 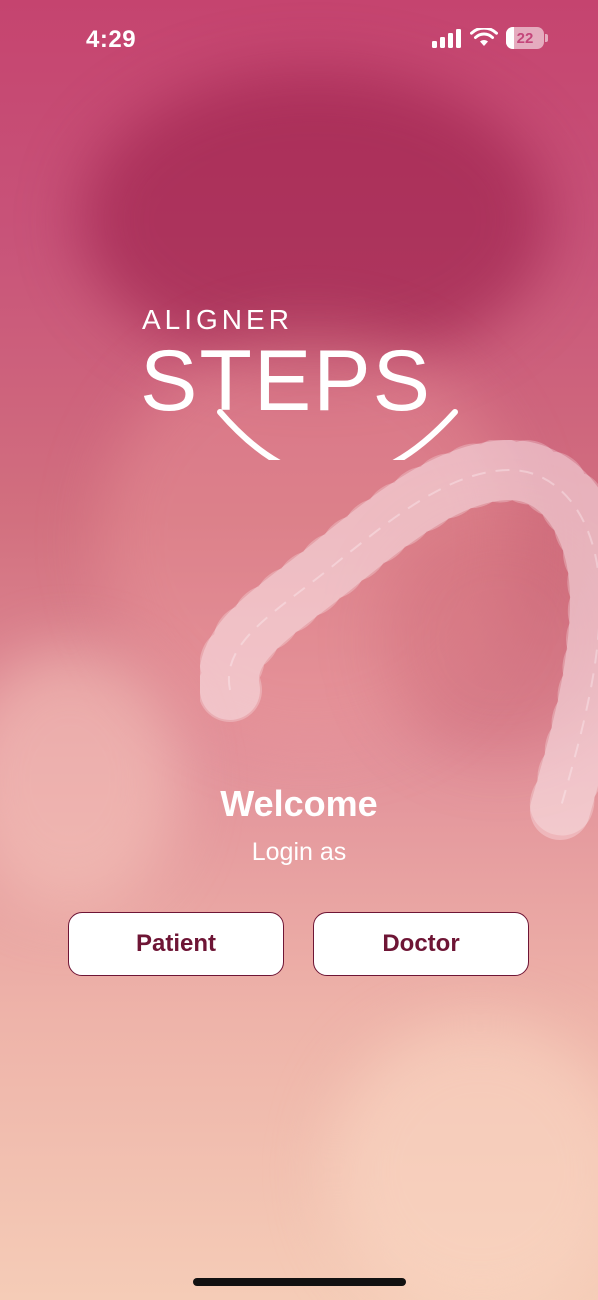 I want to click on battery-level: 22, so click(x=525, y=38).